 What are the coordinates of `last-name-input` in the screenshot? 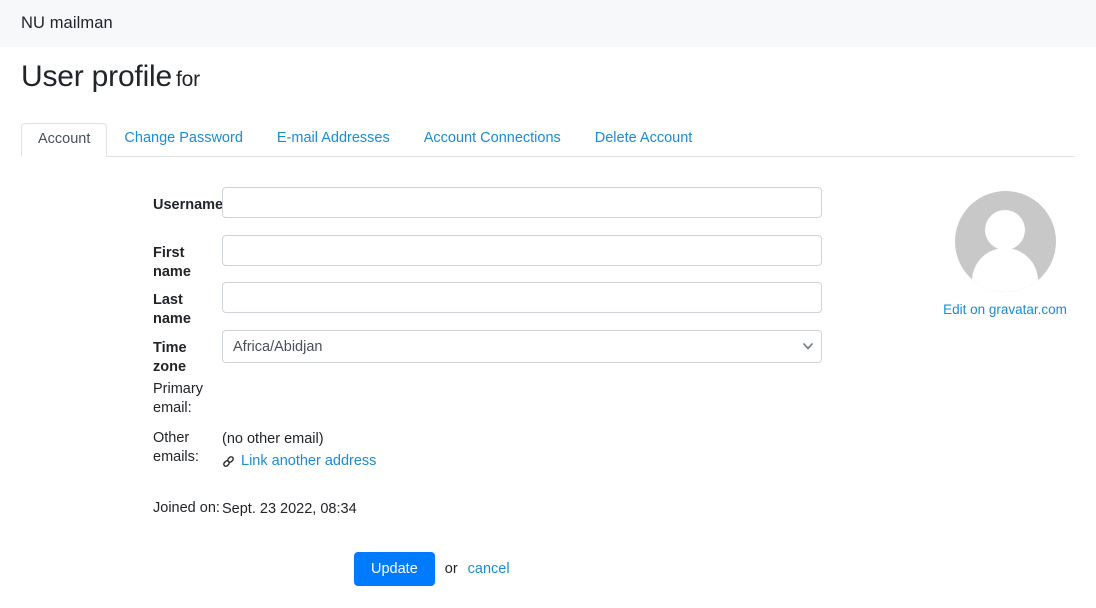 It's located at (522, 297).